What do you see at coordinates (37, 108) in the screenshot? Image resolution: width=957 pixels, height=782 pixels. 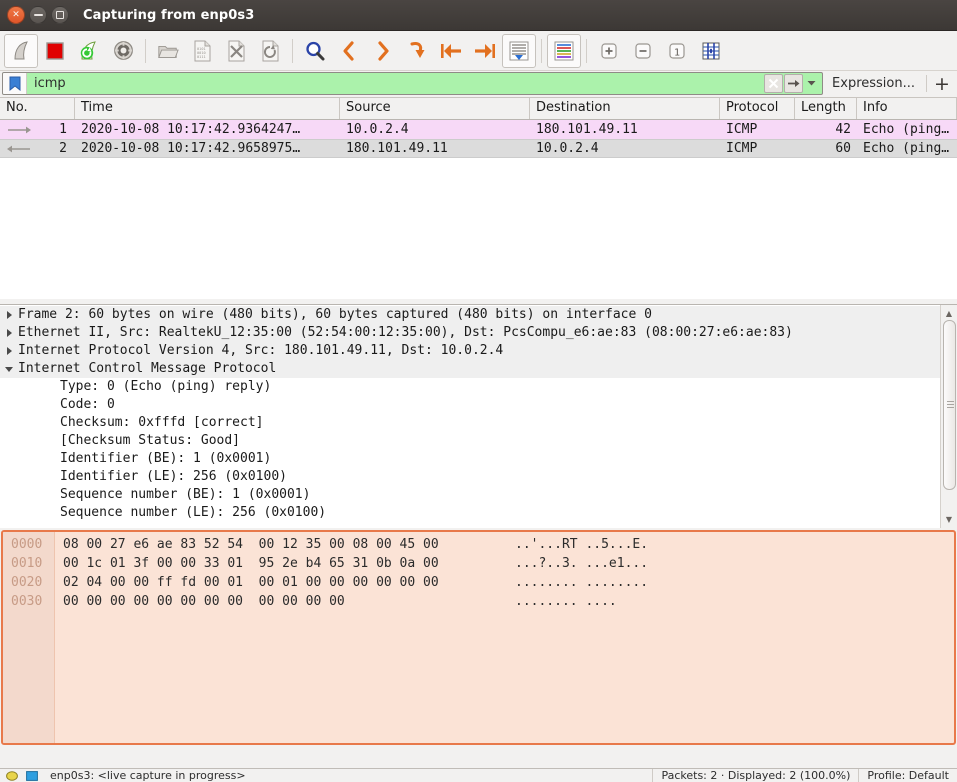 I see `column-header-no: No.` at bounding box center [37, 108].